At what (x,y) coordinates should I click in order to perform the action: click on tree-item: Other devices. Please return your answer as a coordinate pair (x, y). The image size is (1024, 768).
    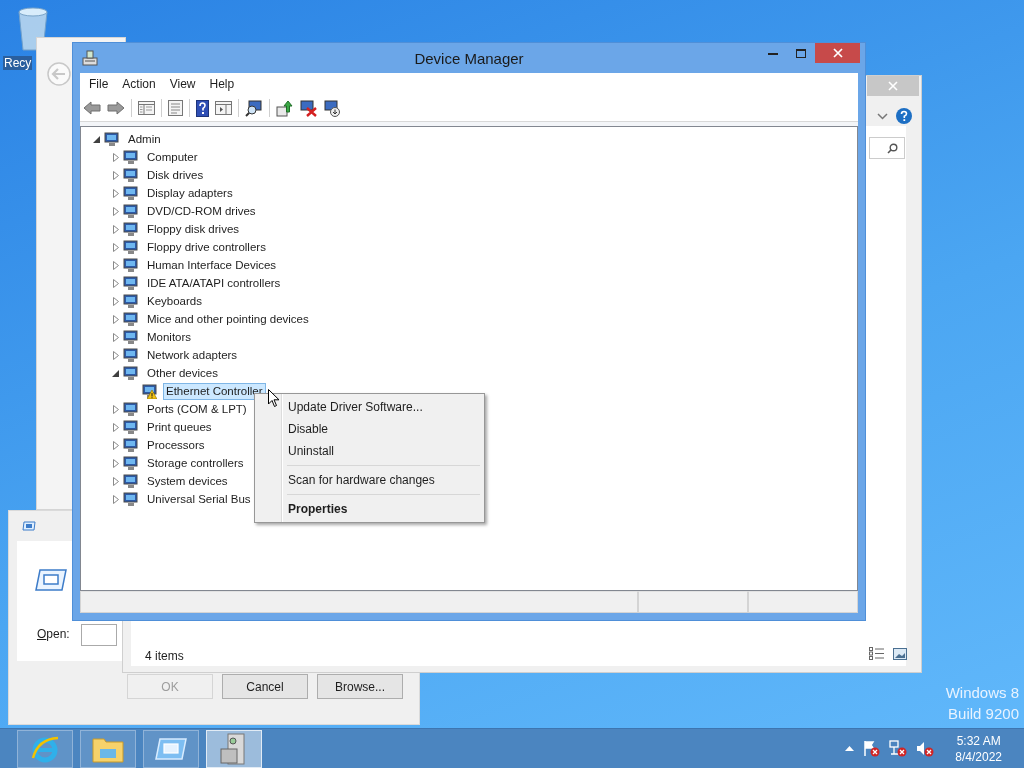
    Looking at the image, I should click on (182, 373).